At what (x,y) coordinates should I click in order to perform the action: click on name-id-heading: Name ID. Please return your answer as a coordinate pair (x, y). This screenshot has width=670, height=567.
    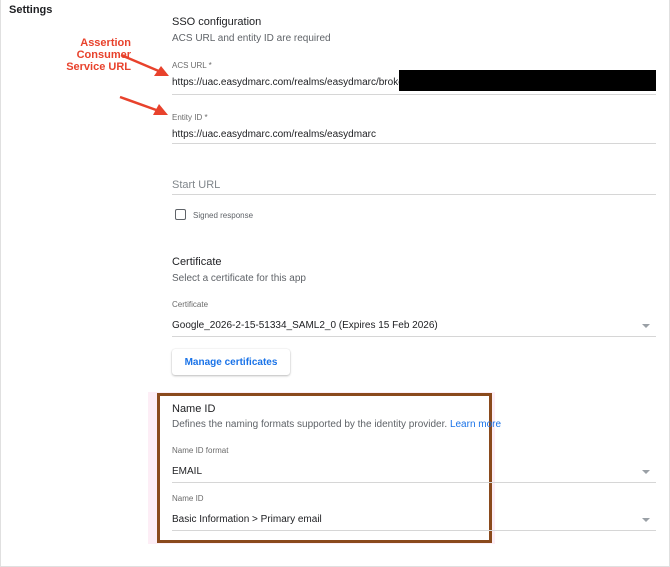
    Looking at the image, I should click on (194, 409).